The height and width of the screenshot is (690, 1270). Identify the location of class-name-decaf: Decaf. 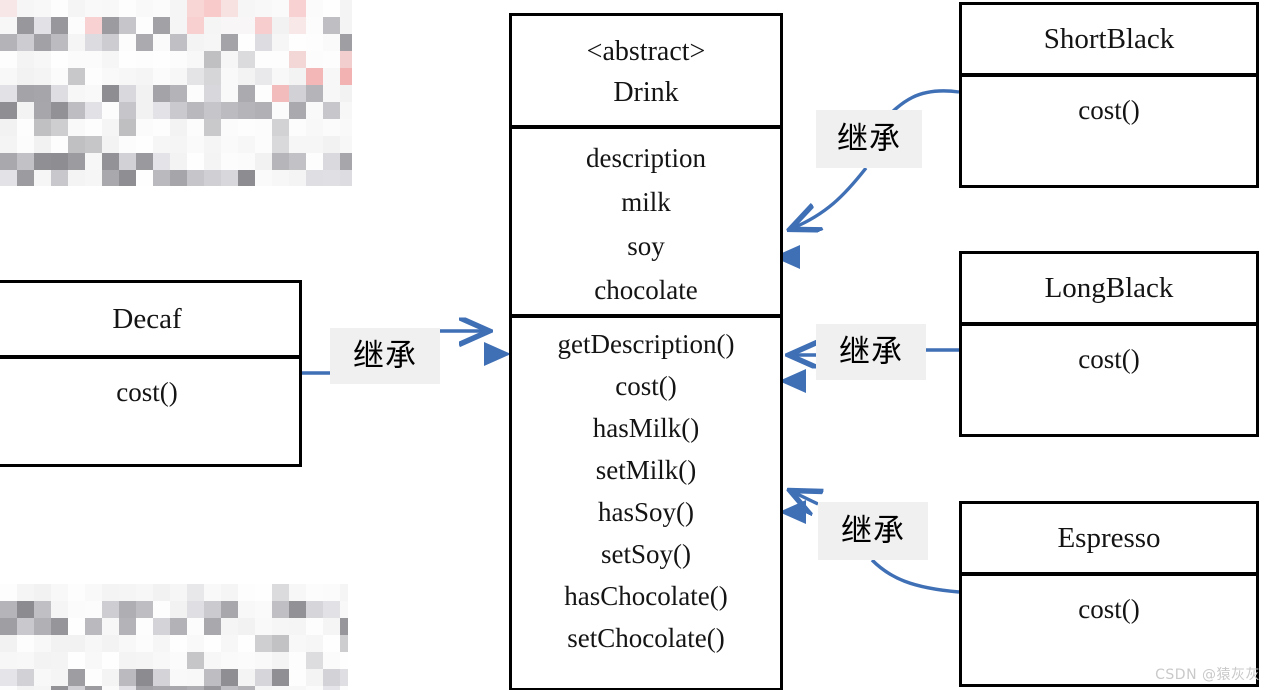
(147, 318).